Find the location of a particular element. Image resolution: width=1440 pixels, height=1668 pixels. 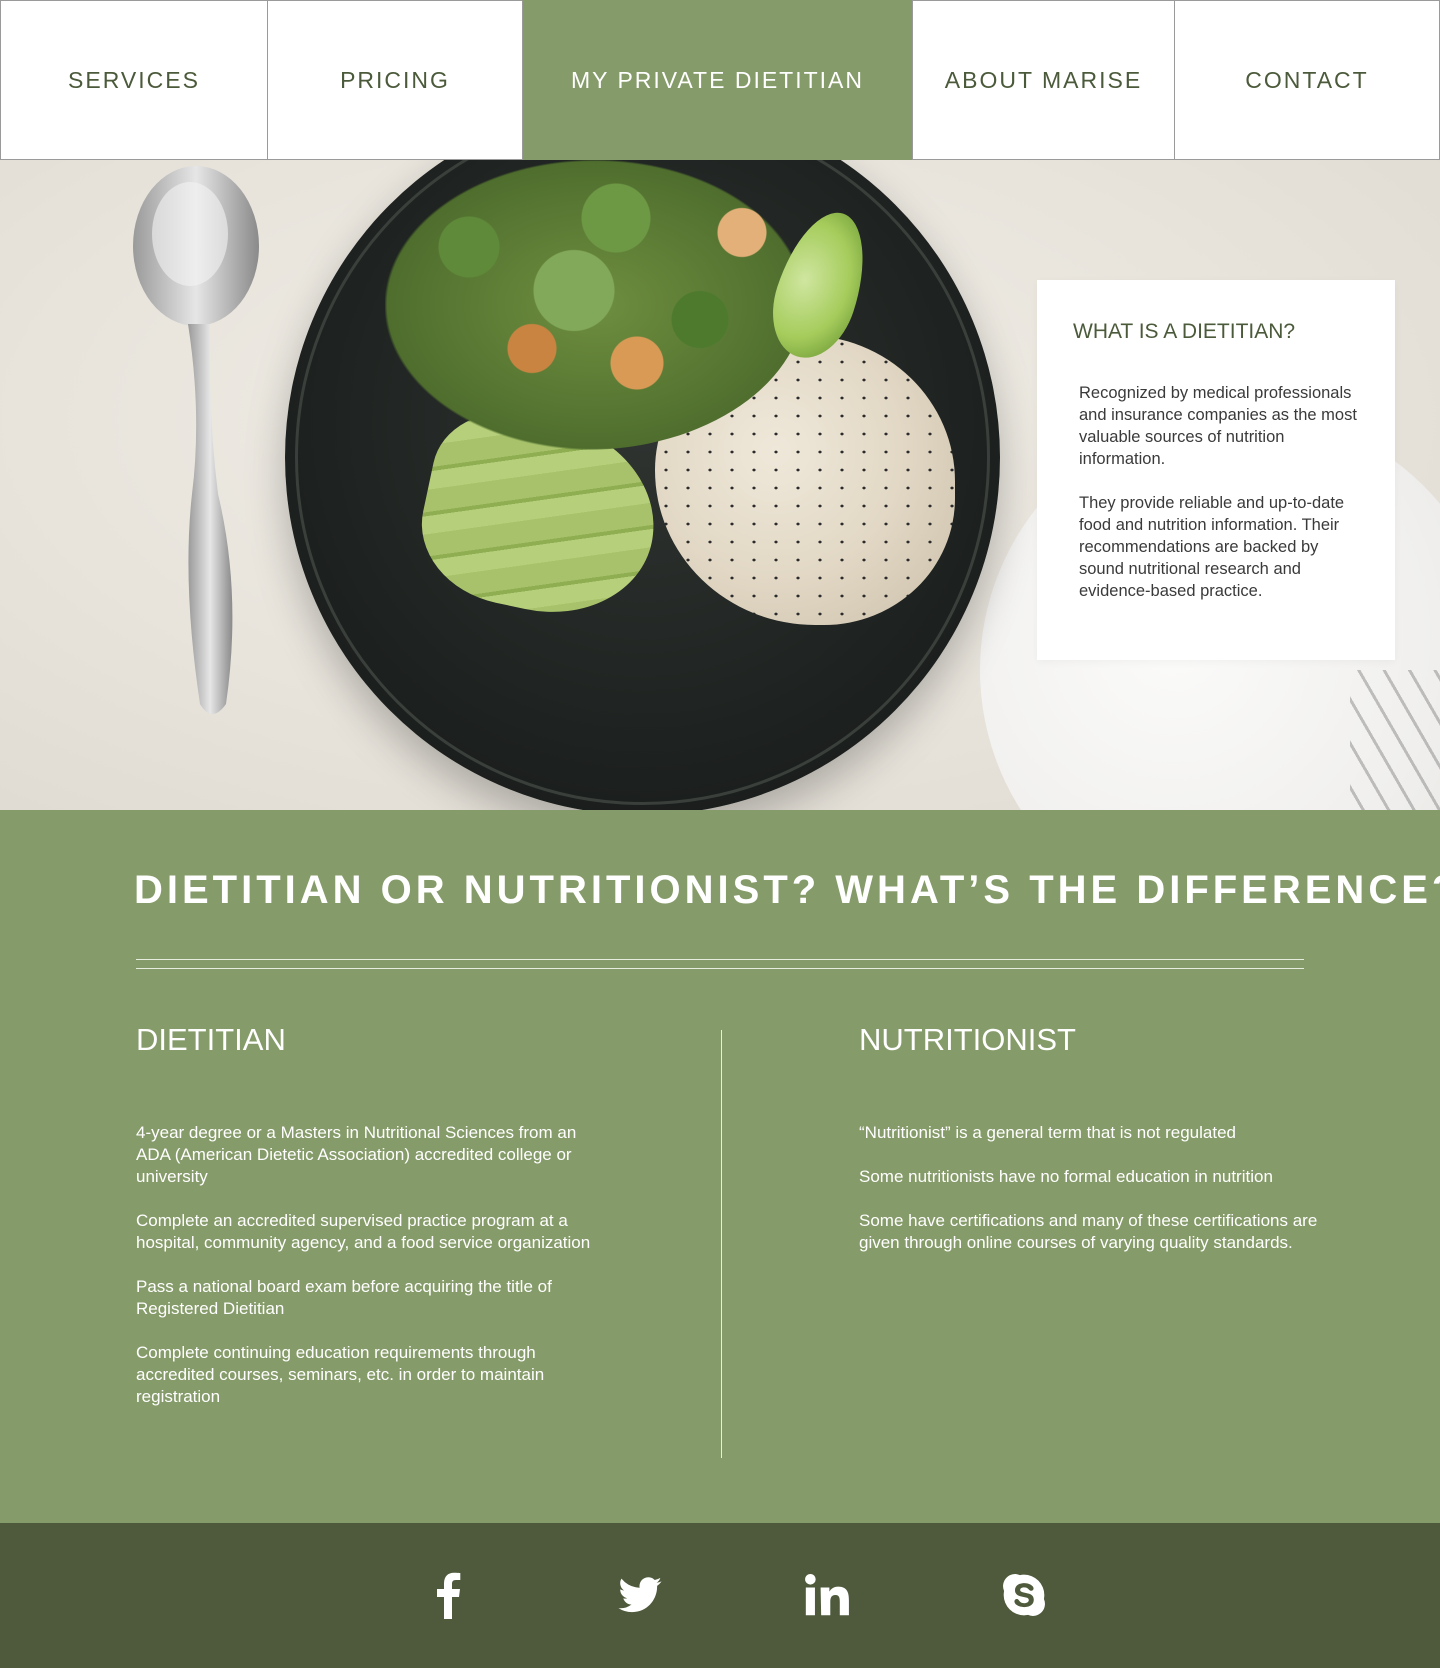

nav-label: SERVICES is located at coordinates (134, 80).